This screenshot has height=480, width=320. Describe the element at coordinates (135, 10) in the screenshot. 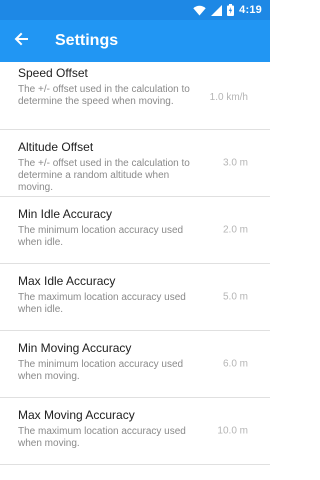

I see `status-bar: 4:19` at that location.